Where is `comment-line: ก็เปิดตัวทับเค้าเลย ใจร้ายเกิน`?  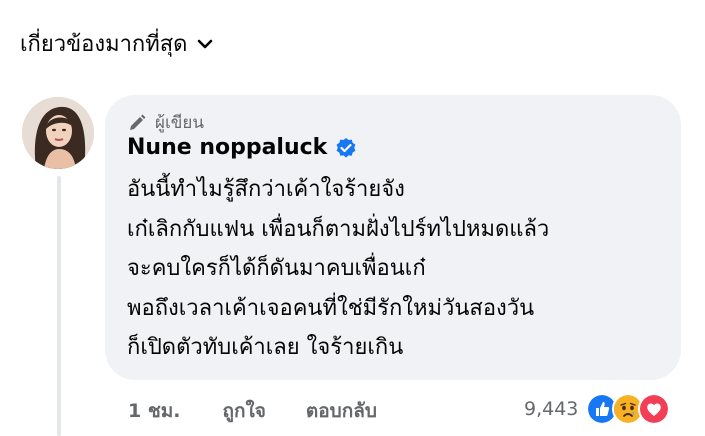
comment-line: ก็เปิดตัวทับเค้าเลย ใจร้ายเกิน is located at coordinates (265, 347).